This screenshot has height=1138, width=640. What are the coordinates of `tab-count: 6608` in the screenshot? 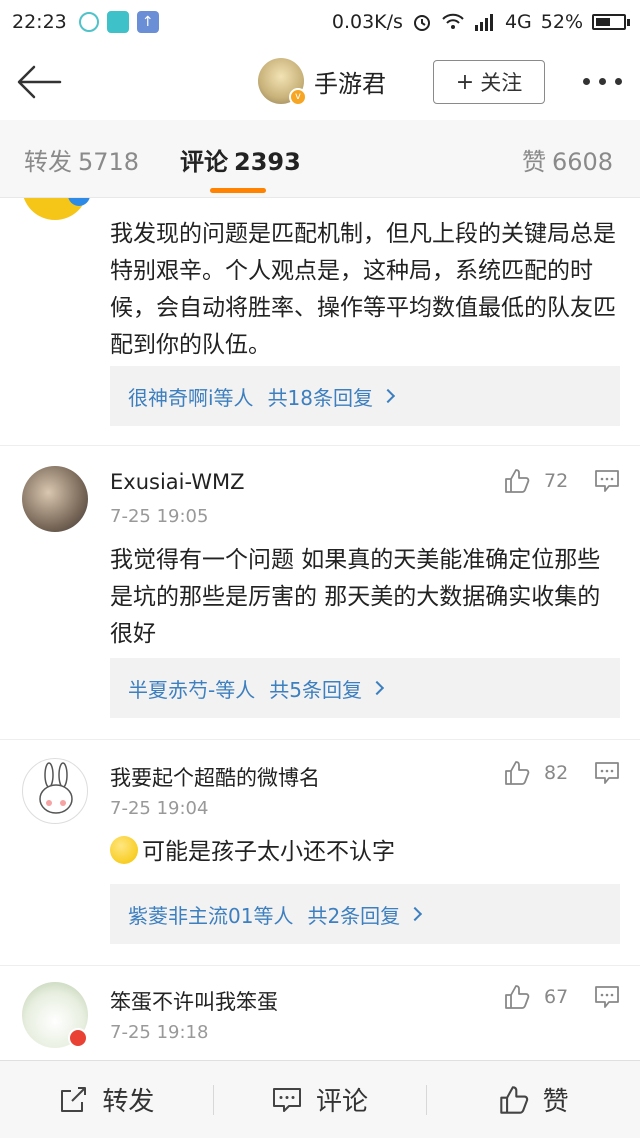 It's located at (583, 162).